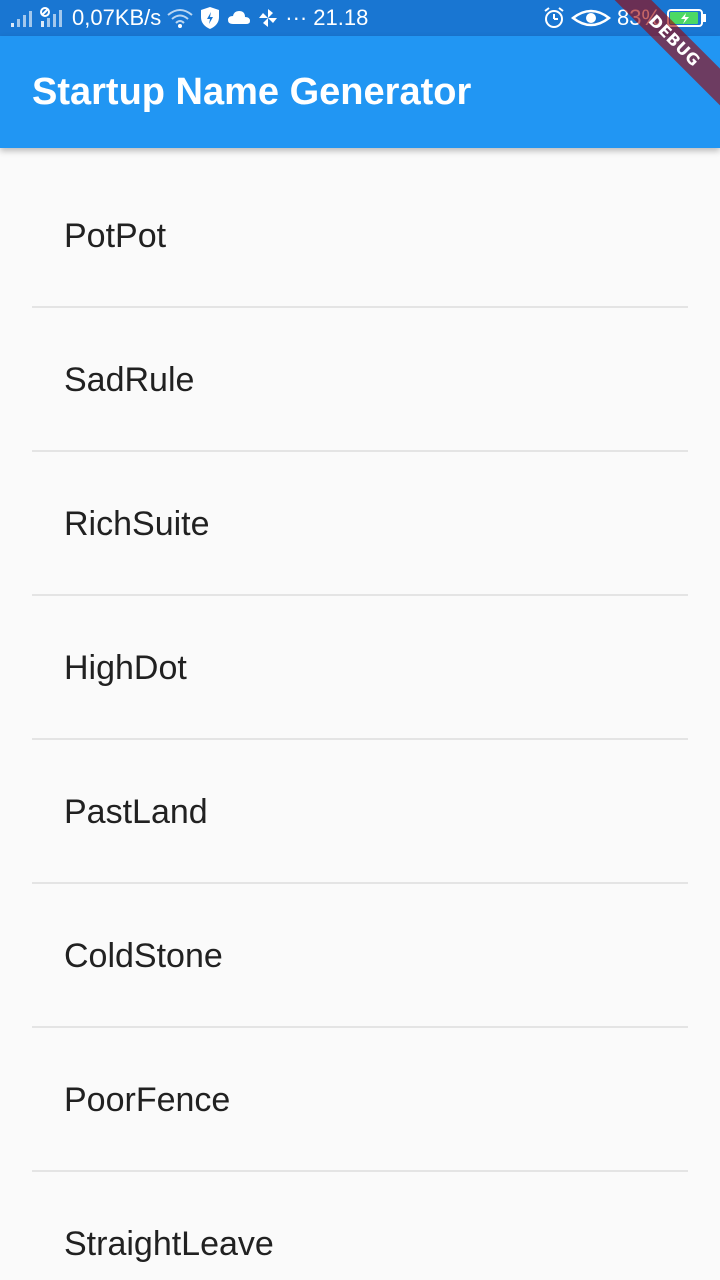 The height and width of the screenshot is (1280, 720). What do you see at coordinates (360, 1100) in the screenshot?
I see `list-item: PoorFence` at bounding box center [360, 1100].